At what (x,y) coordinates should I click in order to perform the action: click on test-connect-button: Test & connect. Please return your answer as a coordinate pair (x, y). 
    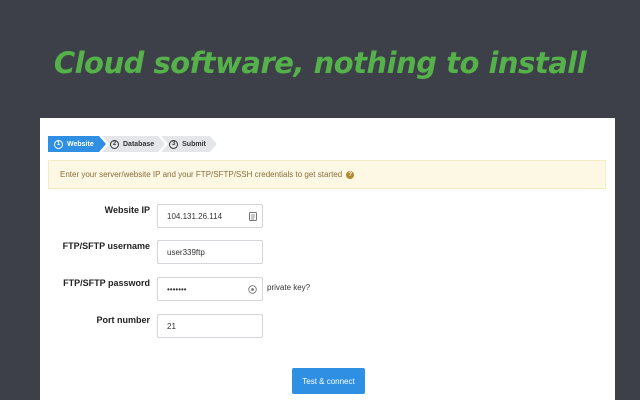
    Looking at the image, I should click on (328, 381).